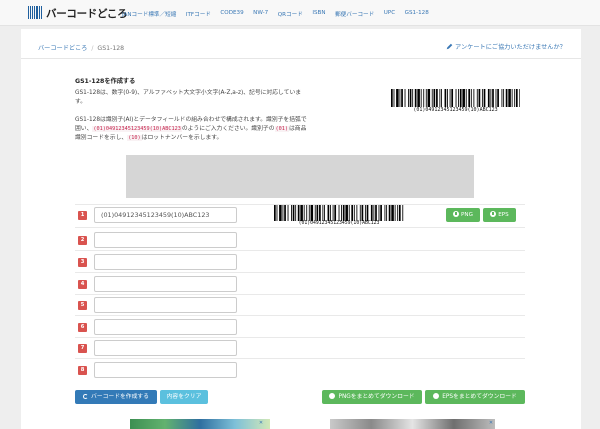 This screenshot has height=429, width=600. What do you see at coordinates (62, 48) in the screenshot?
I see `breadcrumb-home: バーコードどころ` at bounding box center [62, 48].